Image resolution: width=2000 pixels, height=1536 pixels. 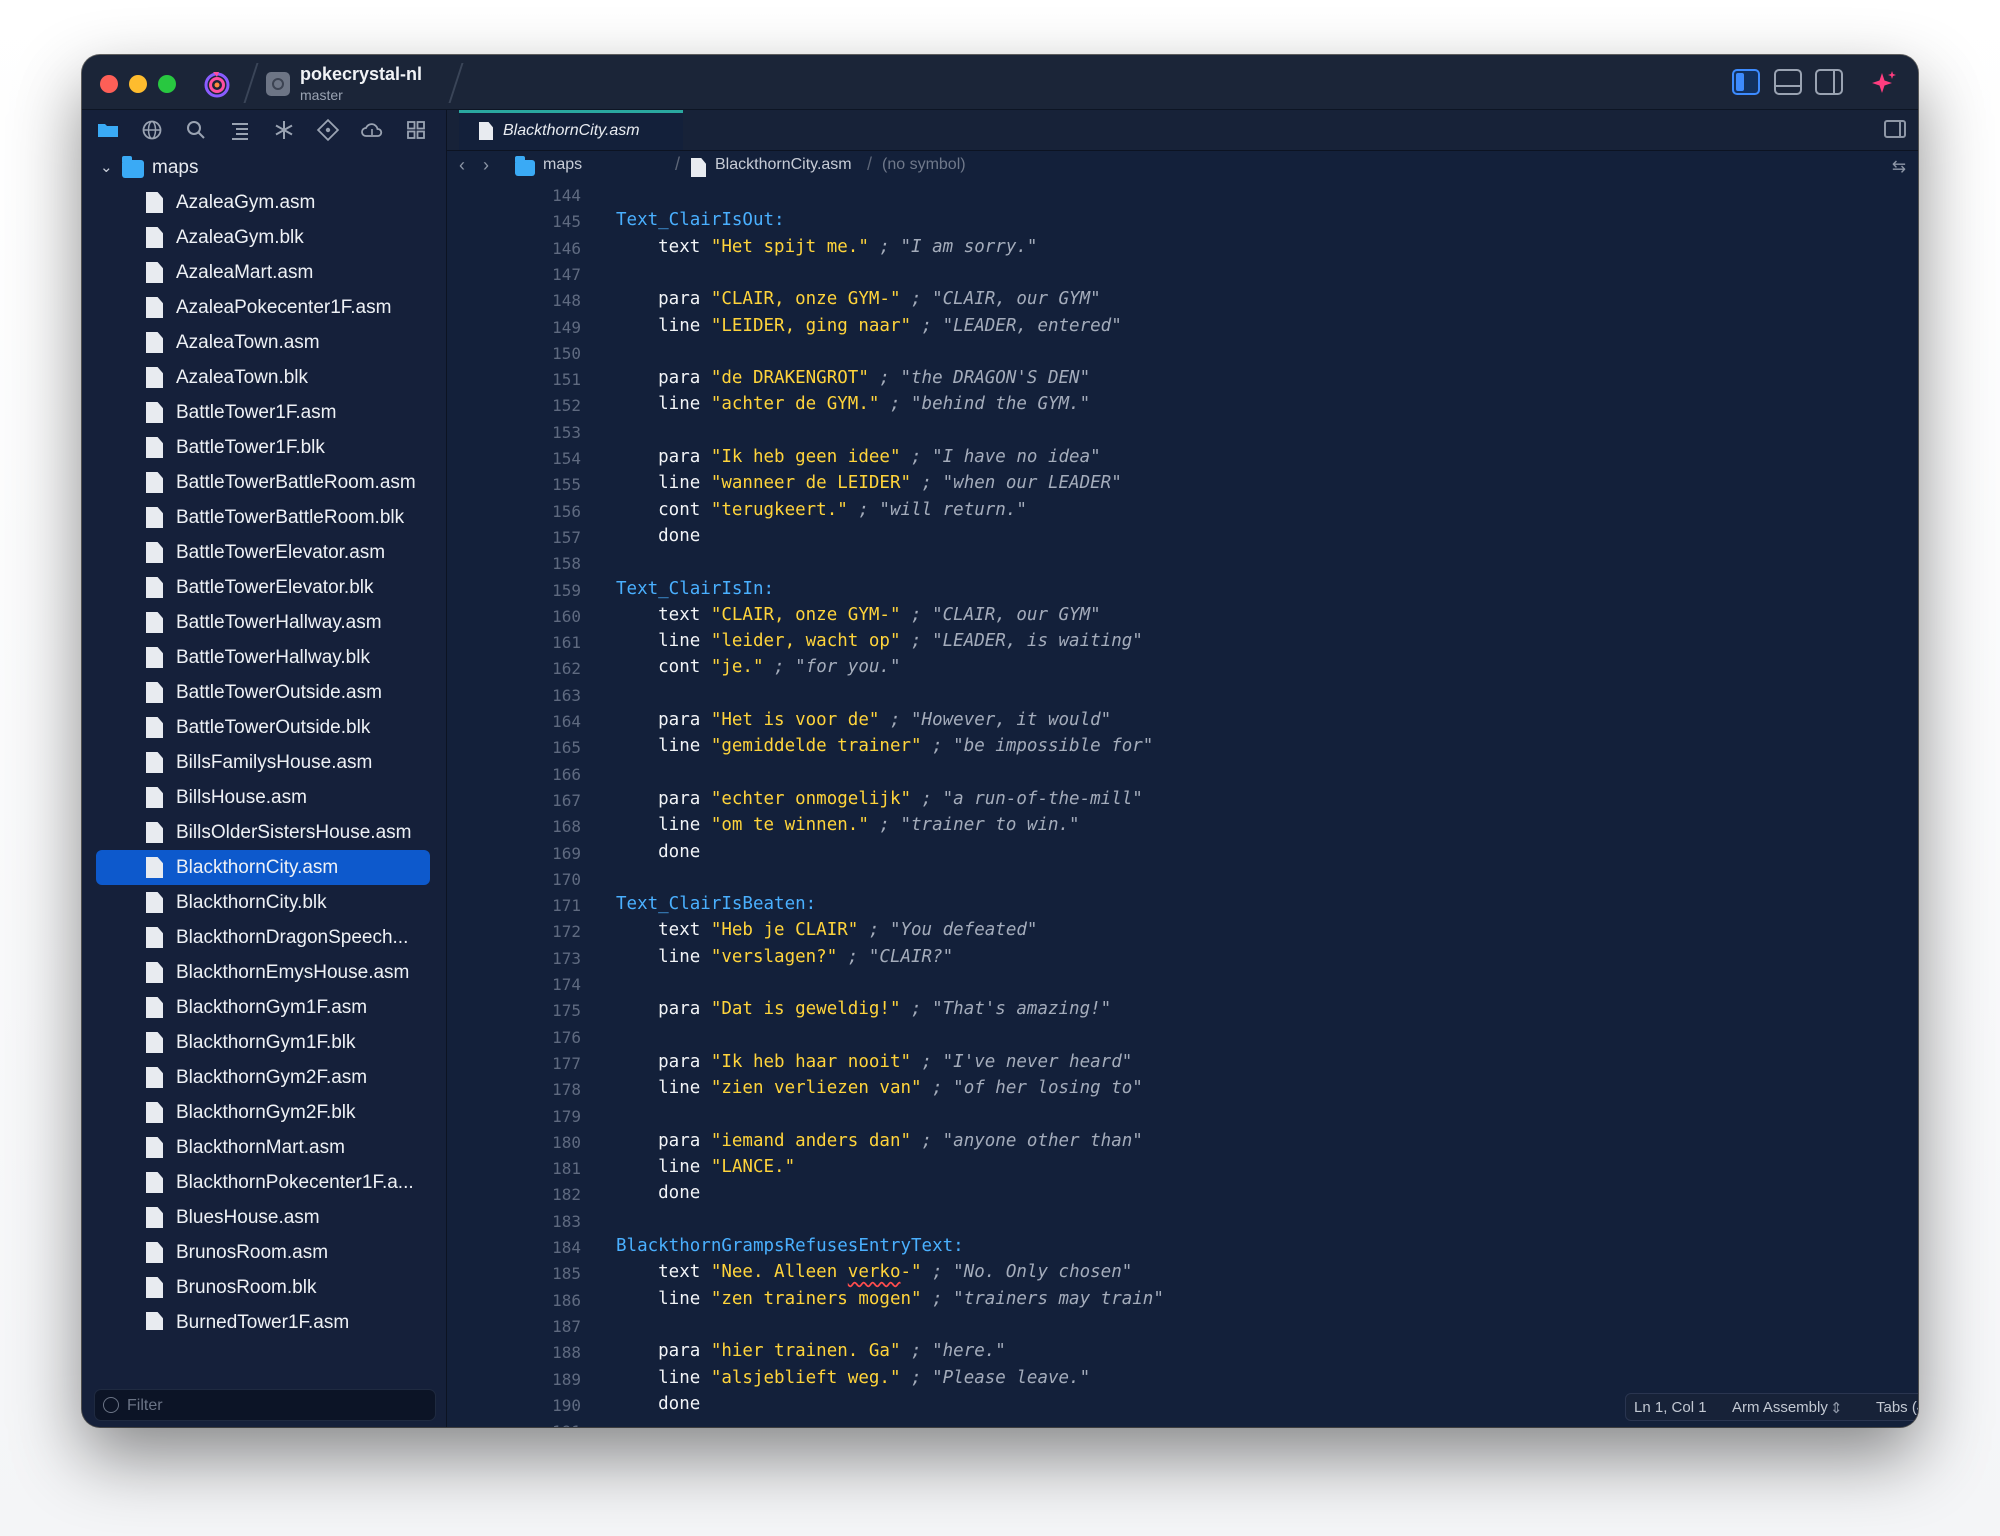 I want to click on sidebar-file-item: BlackthornGym2F.blk, so click(x=264, y=1112).